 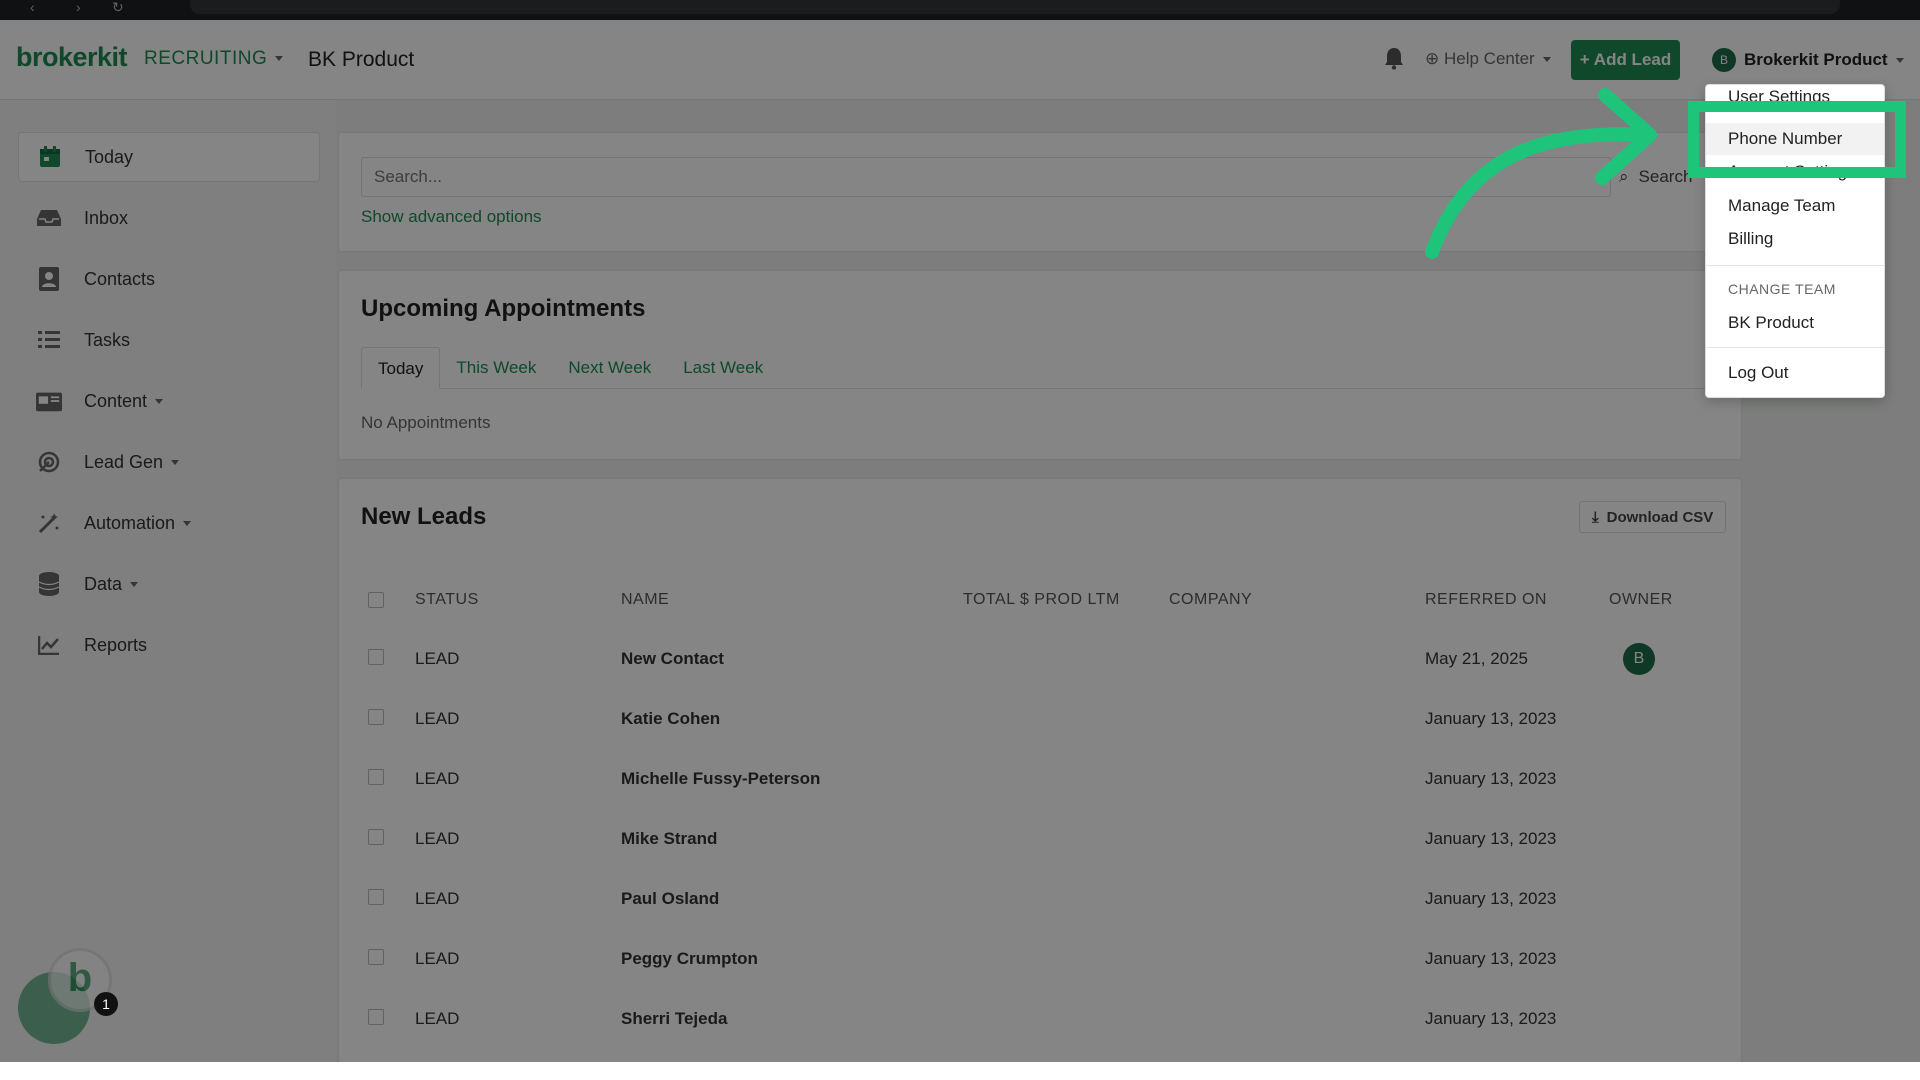 I want to click on menu-item-manage-team: Manage Team, so click(x=1795, y=206).